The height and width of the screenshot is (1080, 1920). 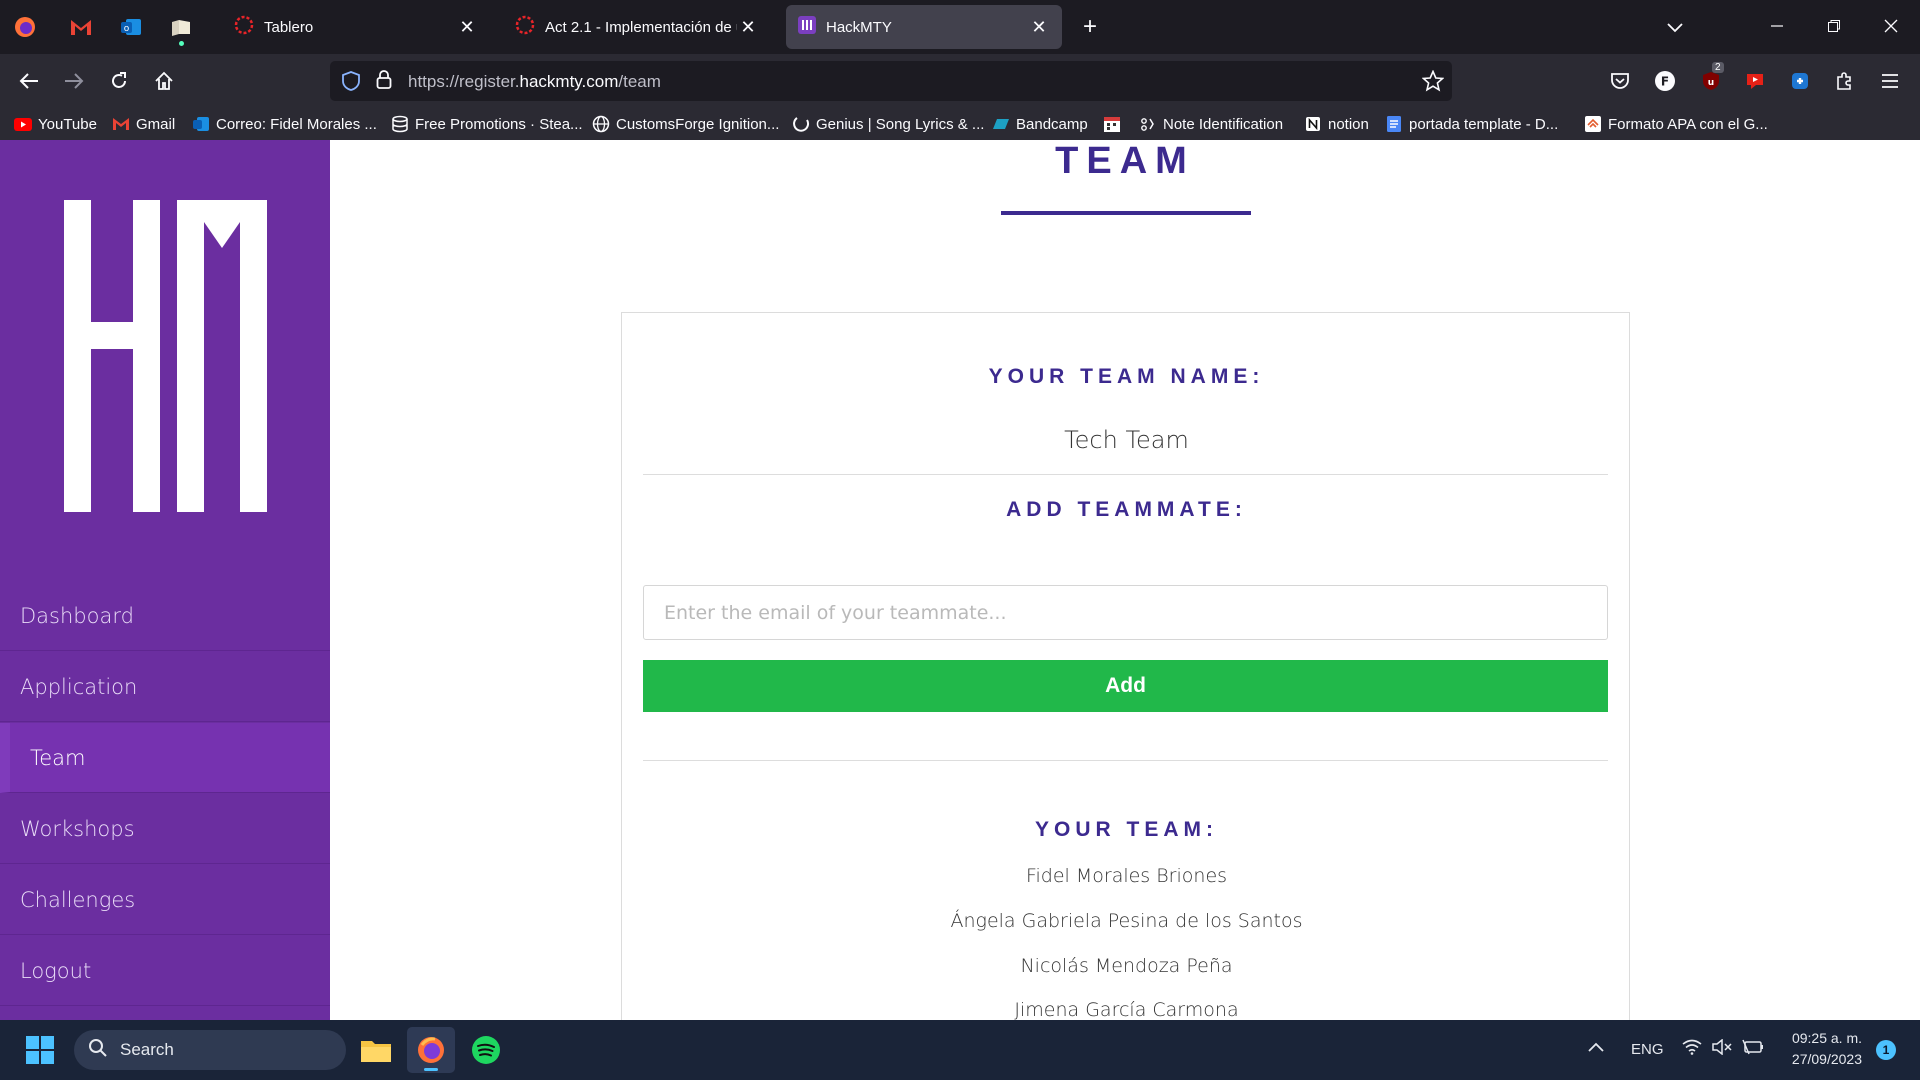 I want to click on reload-icon, so click(x=119, y=81).